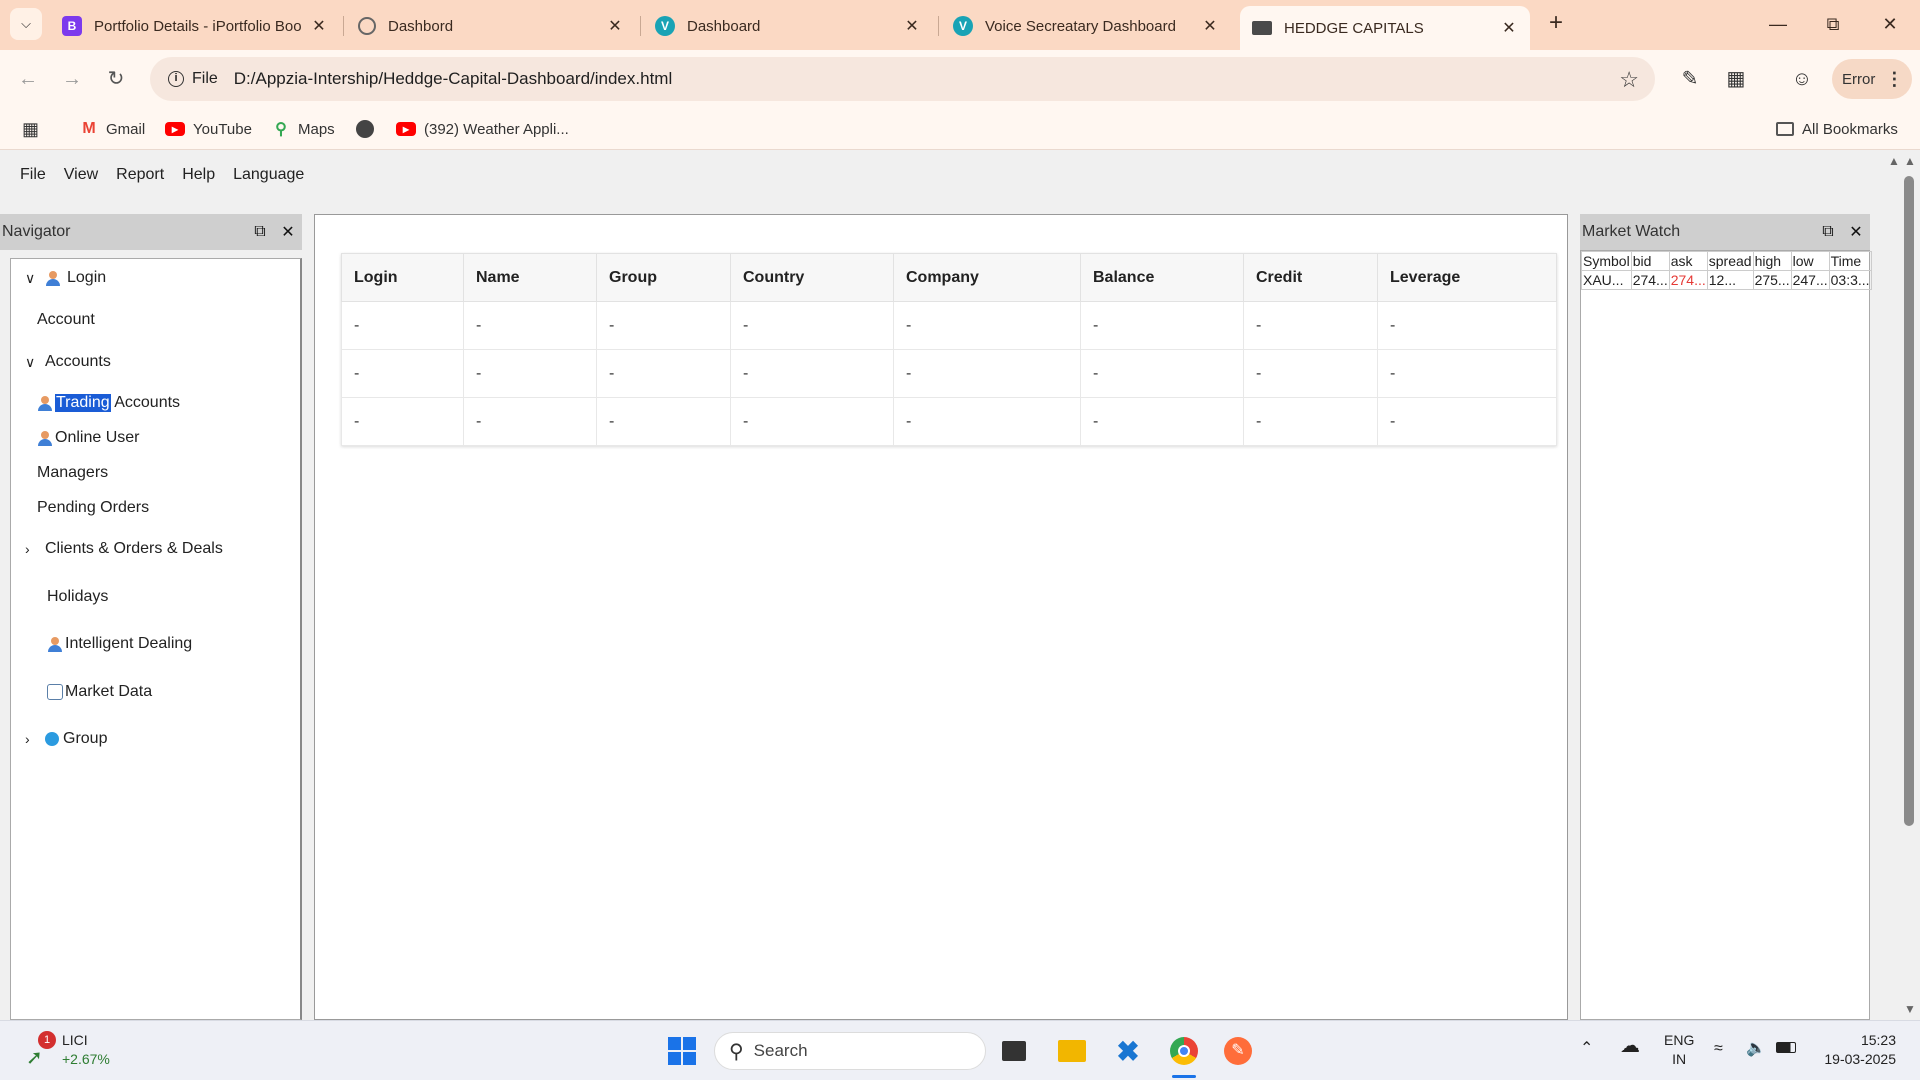 The height and width of the screenshot is (1080, 1920). What do you see at coordinates (119, 644) in the screenshot?
I see `tree-item-intelligent-dealing: Intelligent Dealing` at bounding box center [119, 644].